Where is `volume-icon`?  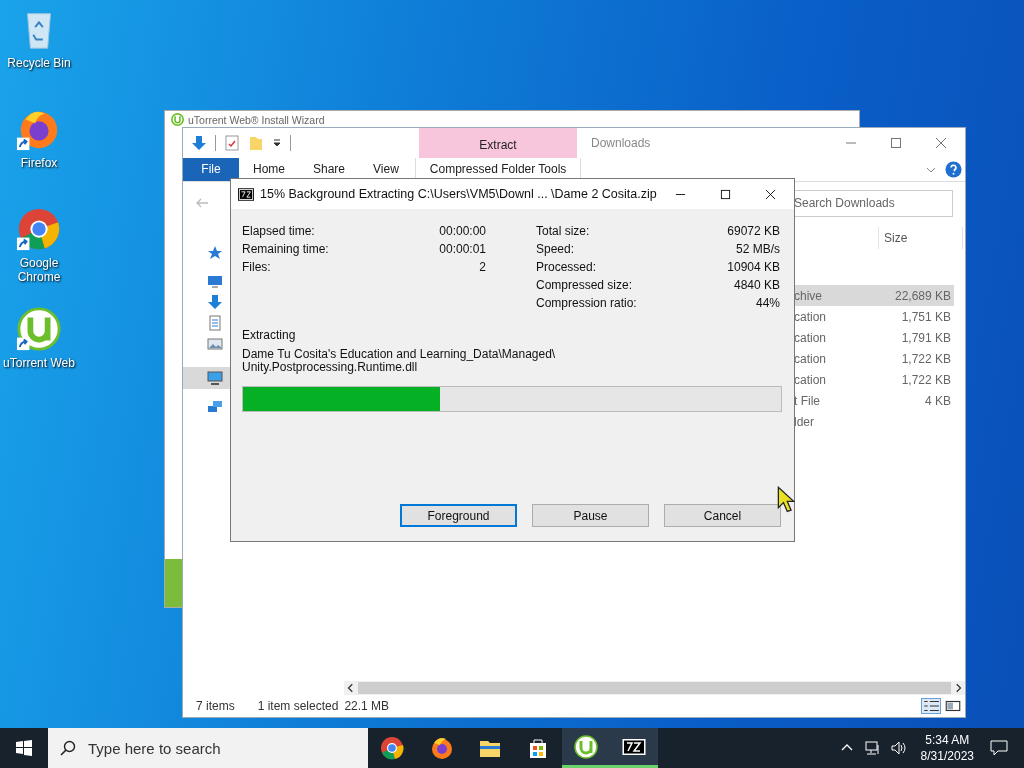 volume-icon is located at coordinates (898, 748).